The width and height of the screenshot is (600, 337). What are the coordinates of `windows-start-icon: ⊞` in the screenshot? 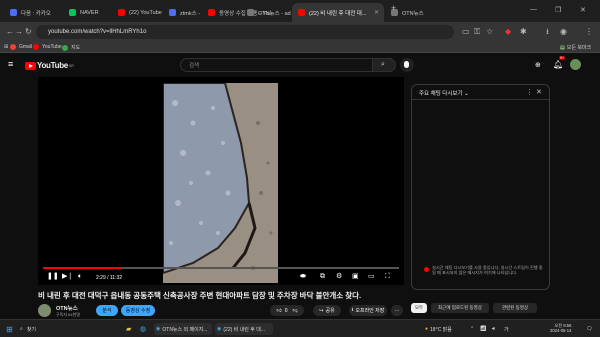 It's located at (9, 329).